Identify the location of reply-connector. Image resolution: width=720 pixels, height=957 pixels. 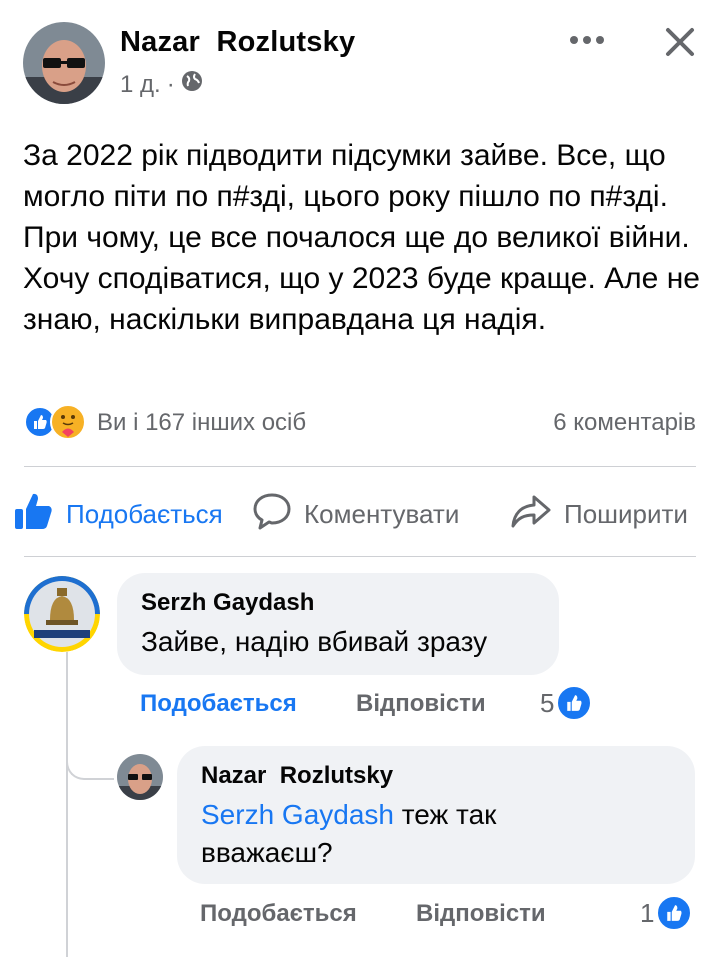
(90, 768).